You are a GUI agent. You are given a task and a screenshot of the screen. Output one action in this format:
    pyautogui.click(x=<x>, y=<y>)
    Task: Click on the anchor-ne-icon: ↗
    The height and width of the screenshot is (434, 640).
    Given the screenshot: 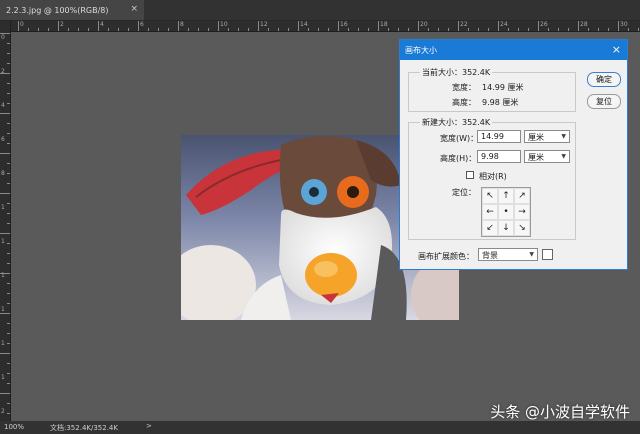 What is the action you would take?
    pyautogui.click(x=522, y=196)
    